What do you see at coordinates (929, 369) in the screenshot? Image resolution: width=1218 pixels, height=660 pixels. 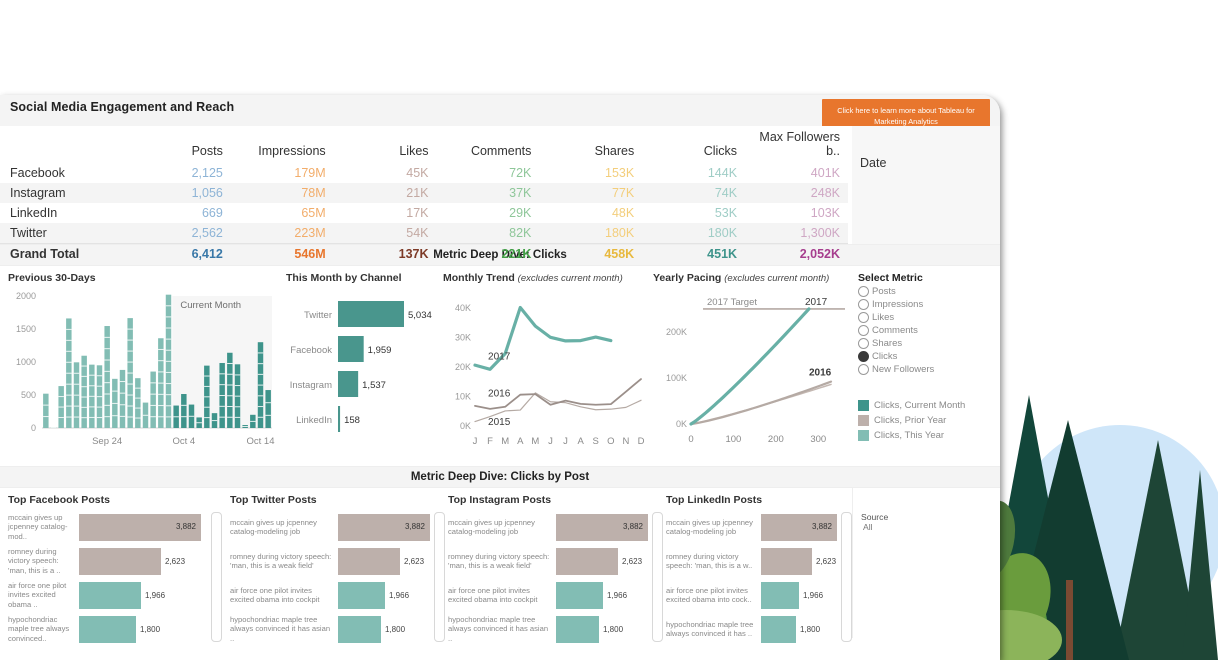 I see `metric-radio-new-followers: New Followers` at bounding box center [929, 369].